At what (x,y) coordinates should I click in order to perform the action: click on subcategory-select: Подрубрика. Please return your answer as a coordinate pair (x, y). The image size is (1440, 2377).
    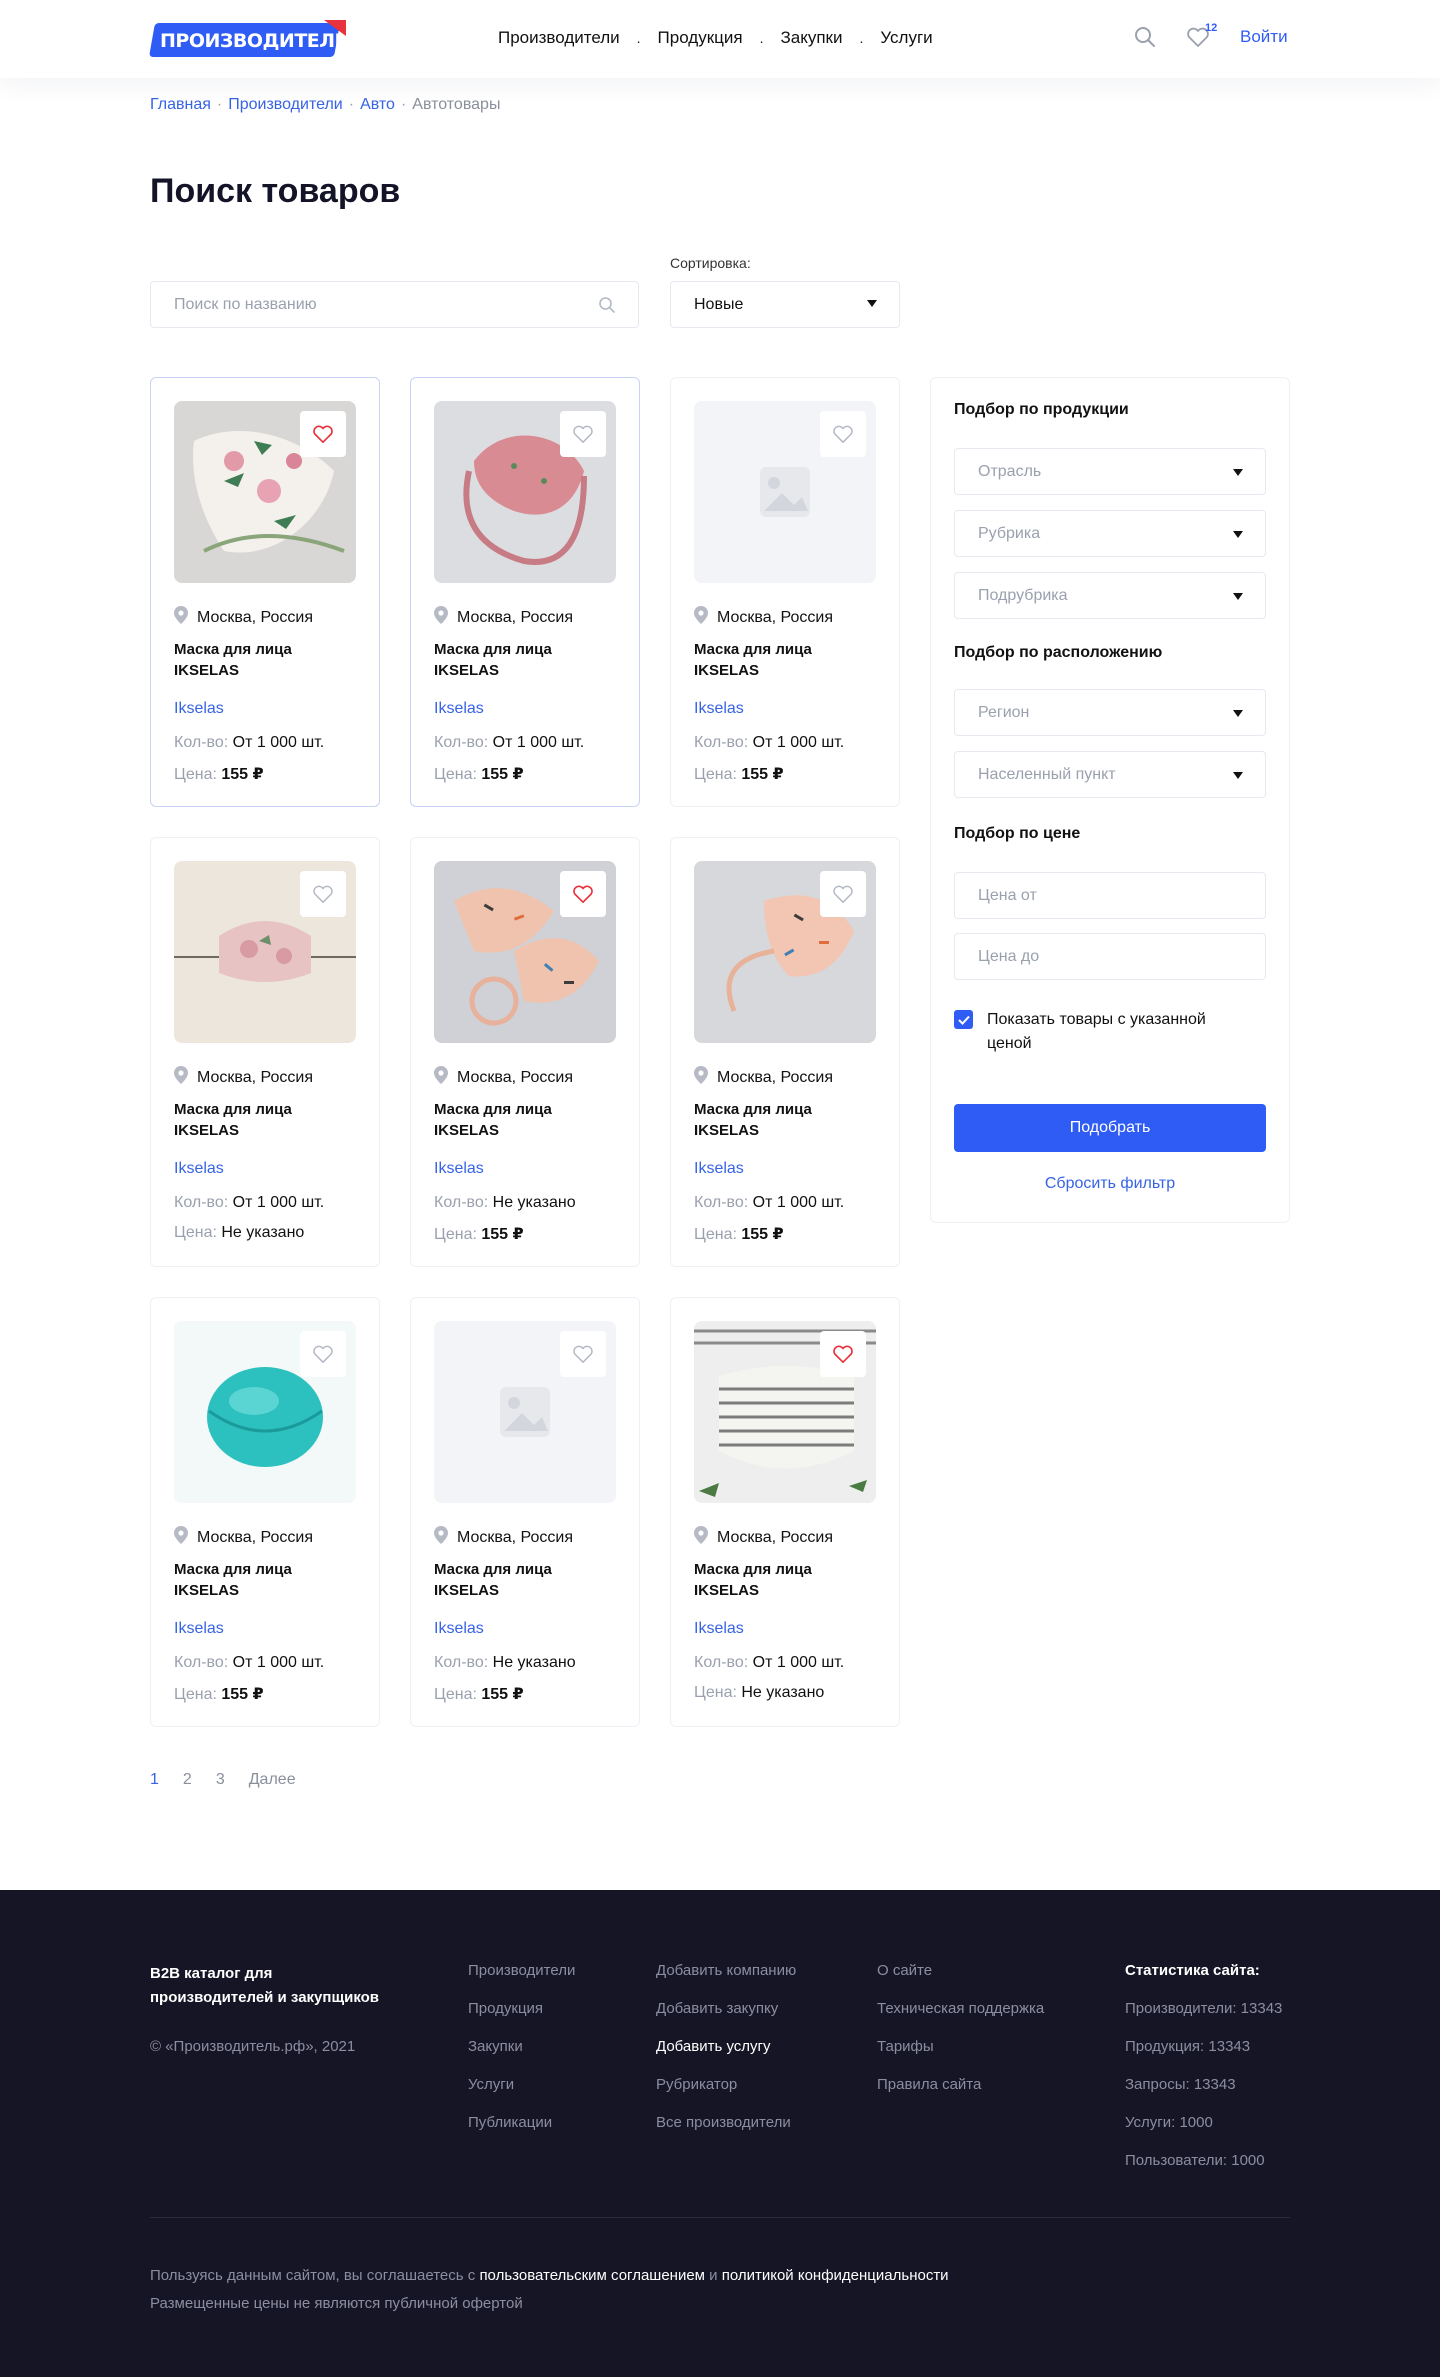
    Looking at the image, I should click on (1110, 595).